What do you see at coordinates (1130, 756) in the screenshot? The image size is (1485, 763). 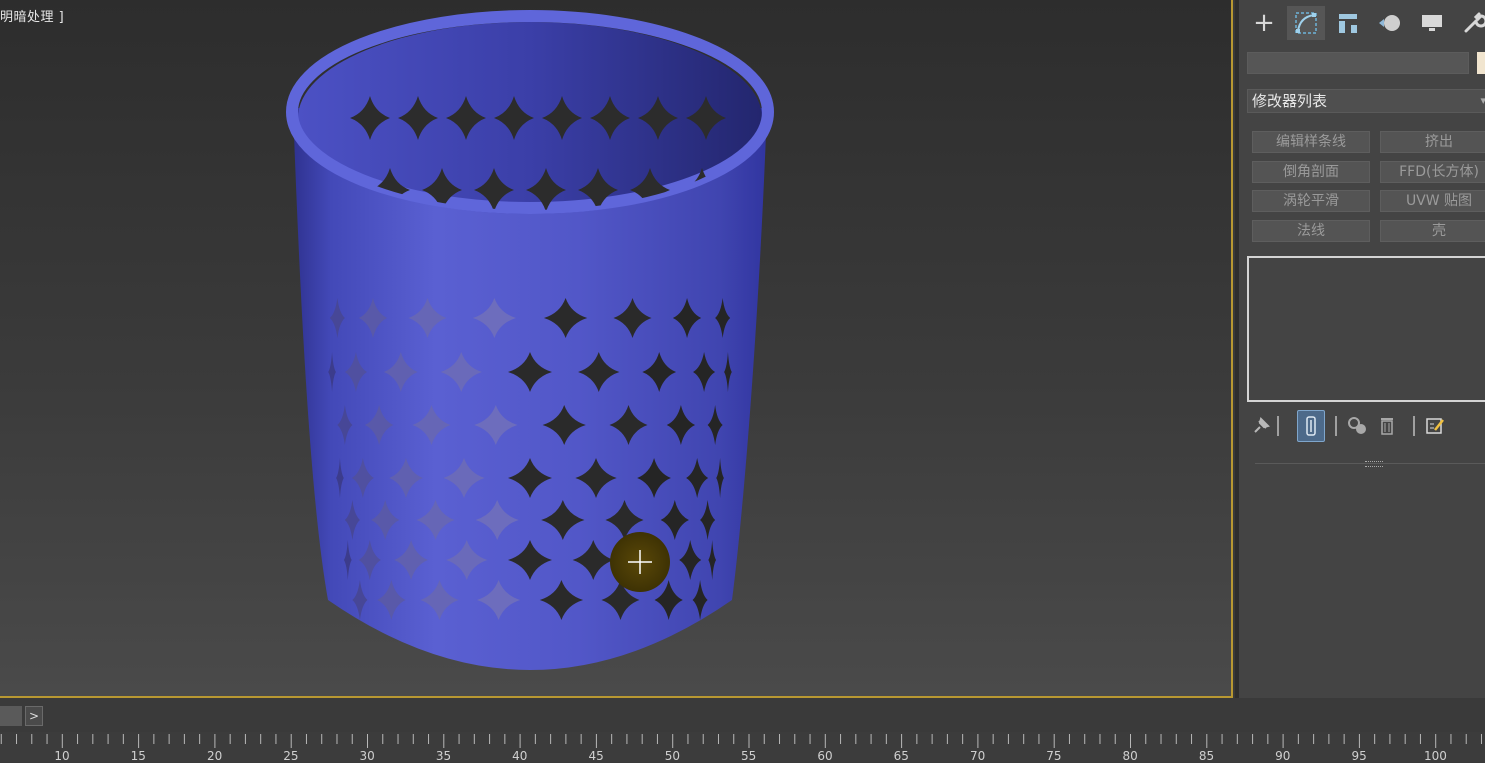 I see `ruler-tick-label: 80` at bounding box center [1130, 756].